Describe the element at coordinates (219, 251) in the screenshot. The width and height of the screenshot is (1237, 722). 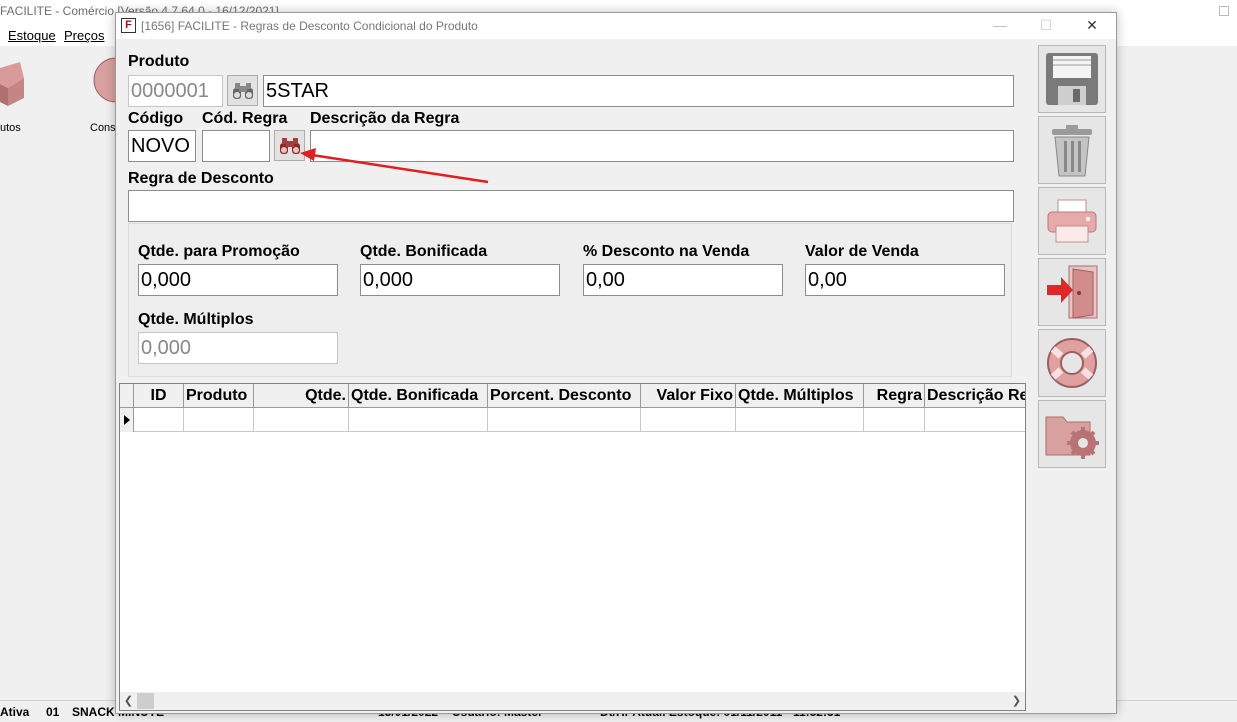
I see `qtde-promocao-label: Qtde. para Promoção` at that location.